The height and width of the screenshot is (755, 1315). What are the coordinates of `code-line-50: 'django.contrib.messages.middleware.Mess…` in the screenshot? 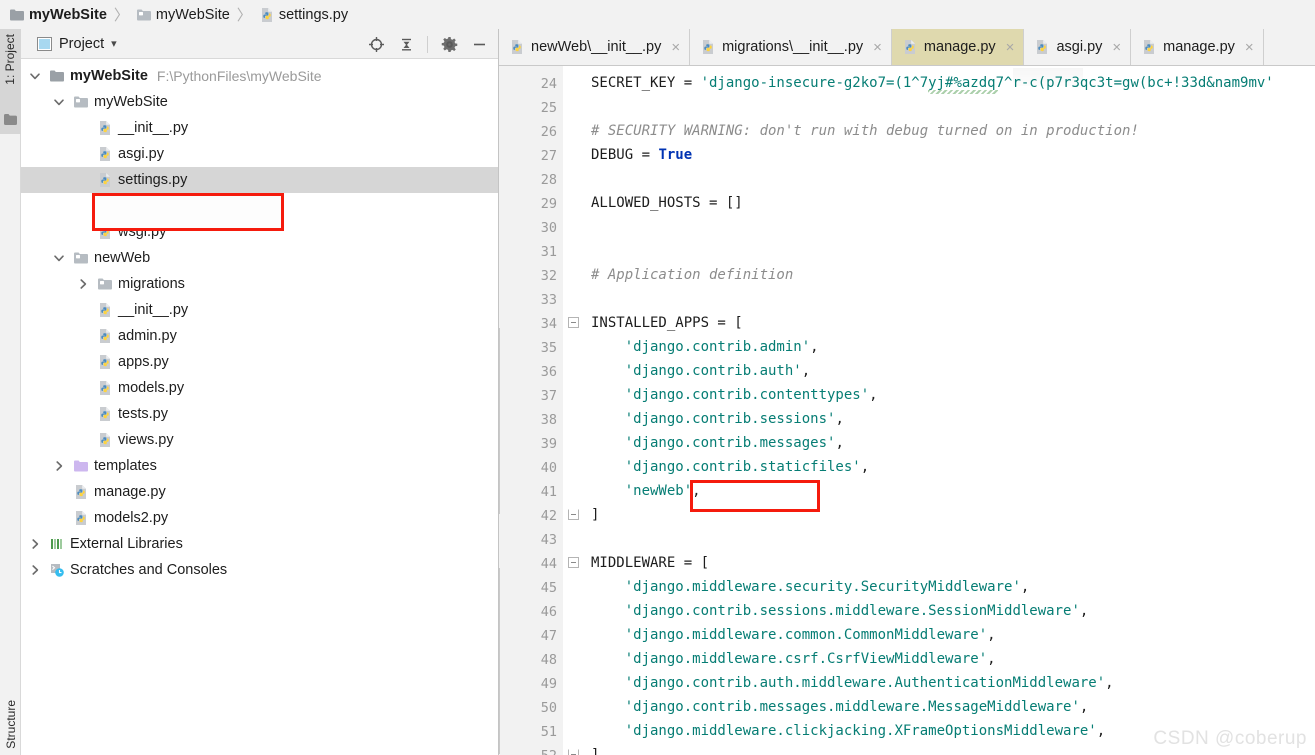 It's located at (840, 707).